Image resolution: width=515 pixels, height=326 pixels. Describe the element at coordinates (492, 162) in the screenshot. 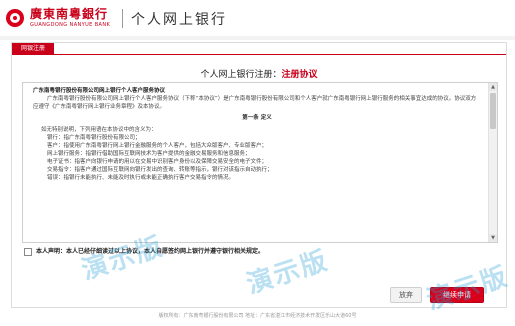

I see `scrollbar: ▲ ▼` at that location.